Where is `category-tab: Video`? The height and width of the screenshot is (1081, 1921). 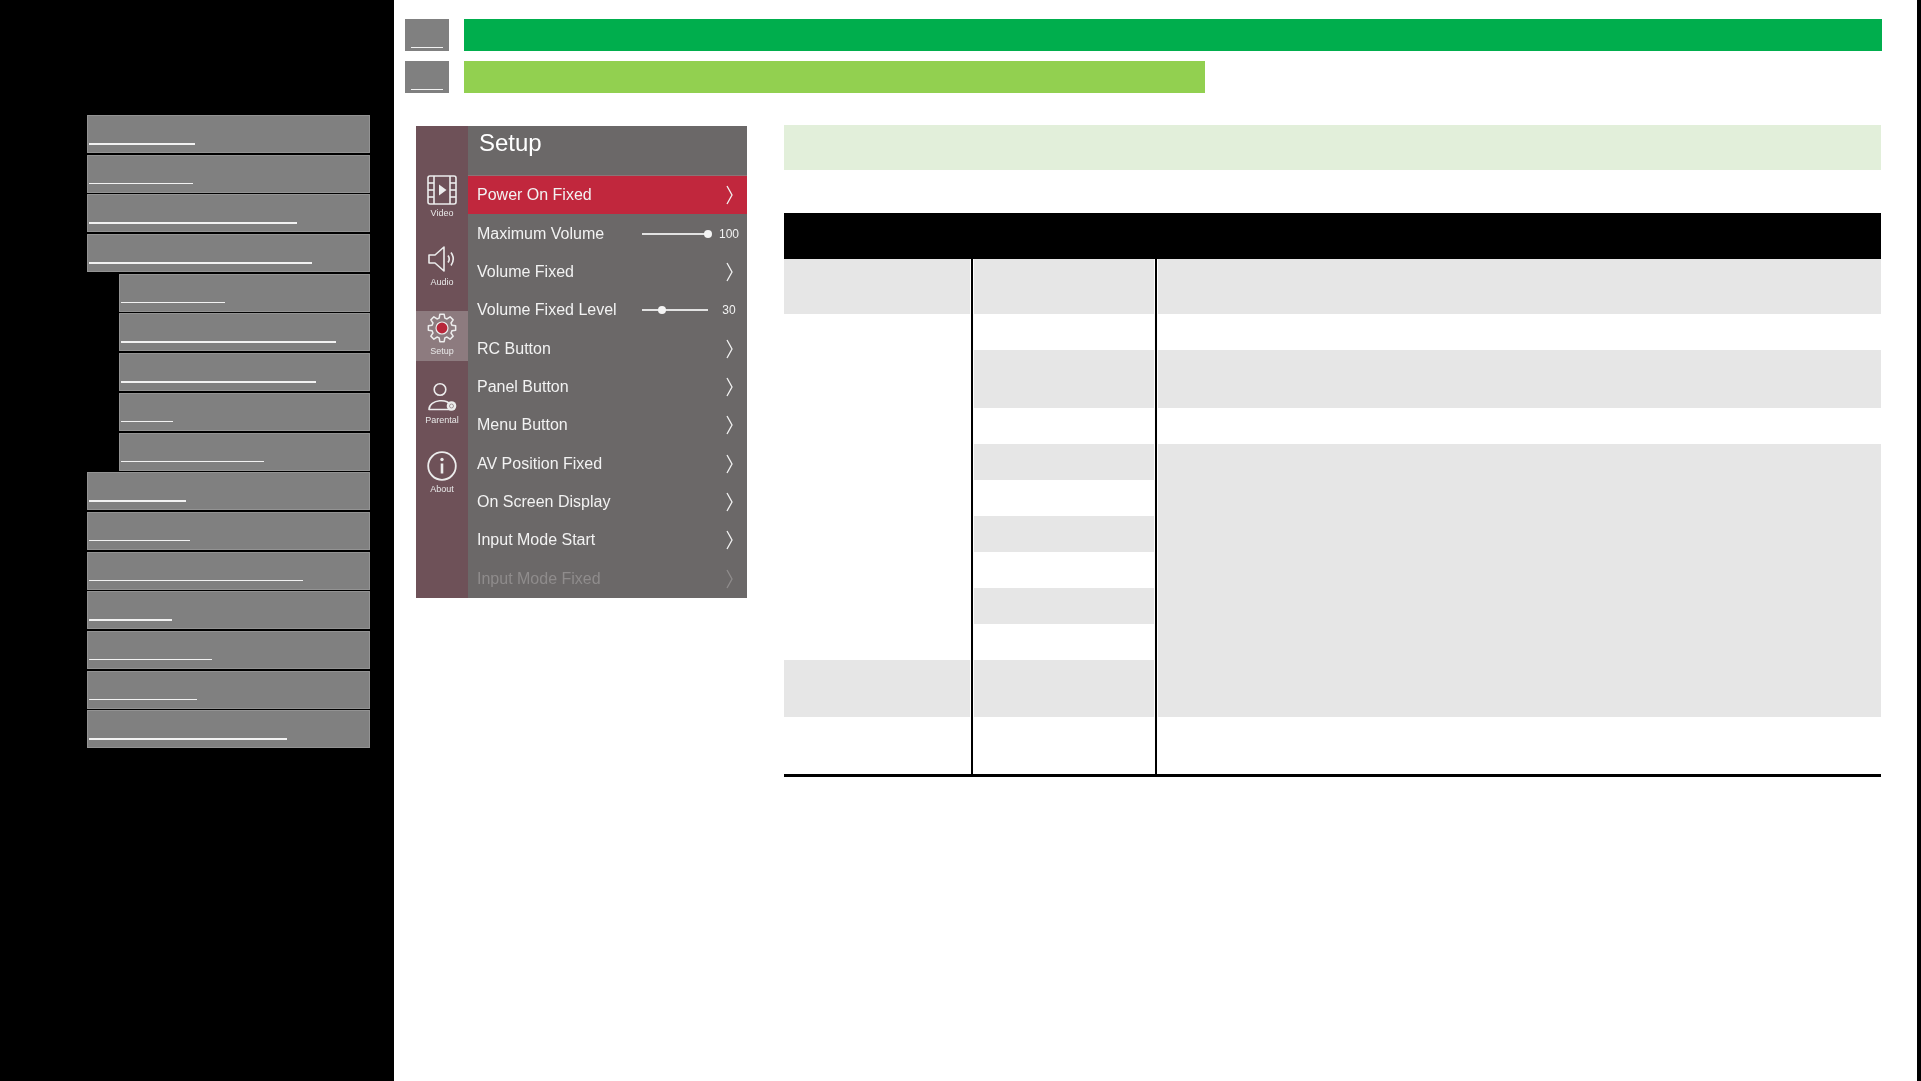 category-tab: Video is located at coordinates (442, 198).